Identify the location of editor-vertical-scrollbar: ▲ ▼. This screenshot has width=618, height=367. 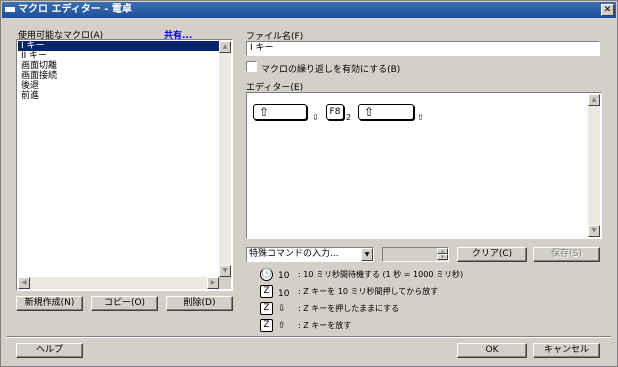
(594, 165).